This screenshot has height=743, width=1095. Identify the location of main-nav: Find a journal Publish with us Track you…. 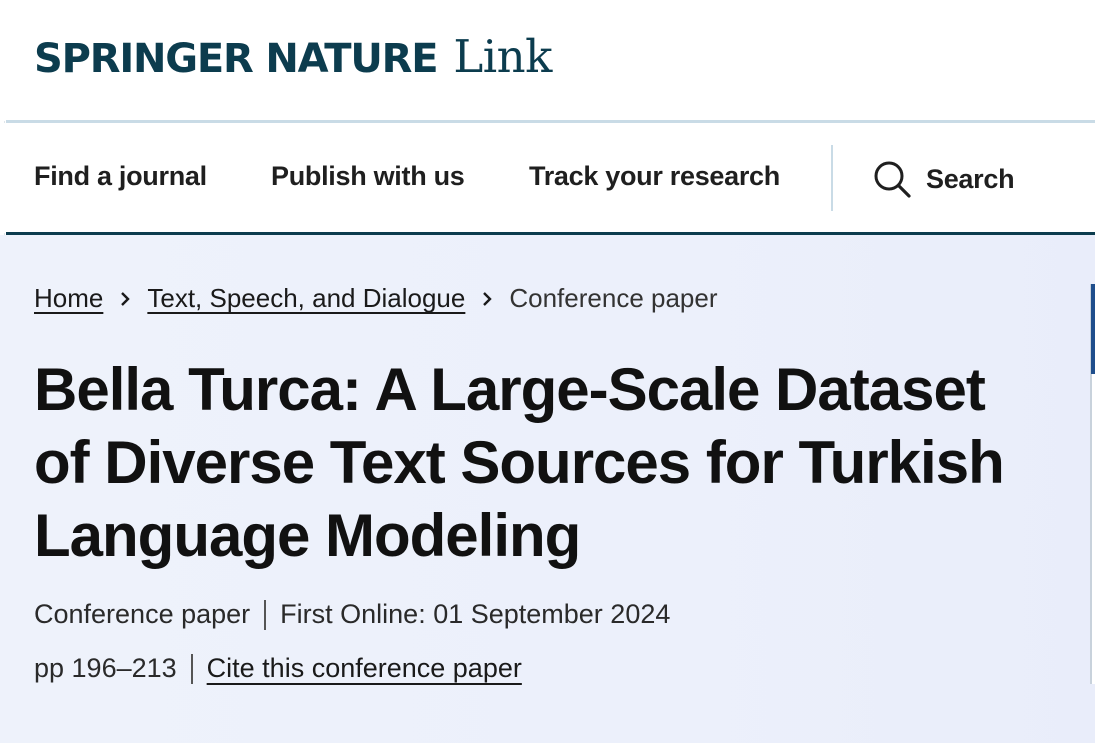
(547, 178).